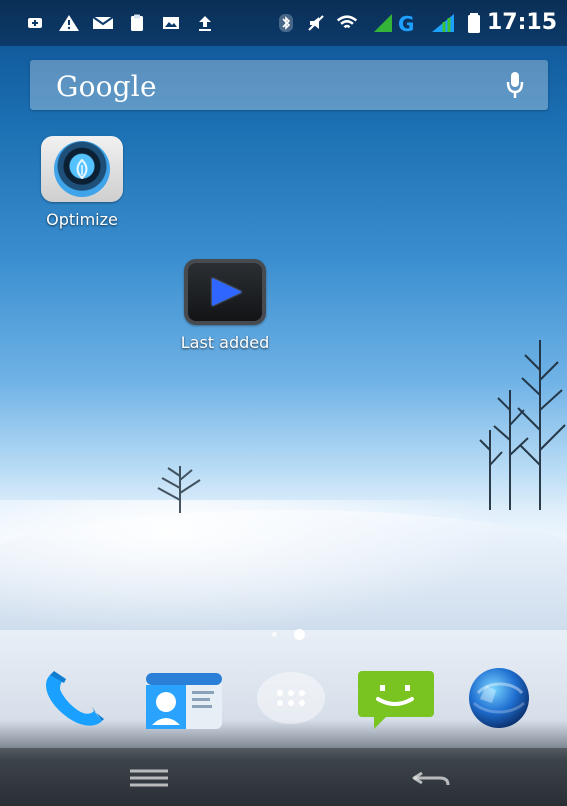 The width and height of the screenshot is (567, 806). I want to click on signal-g-icon: G, so click(398, 23).